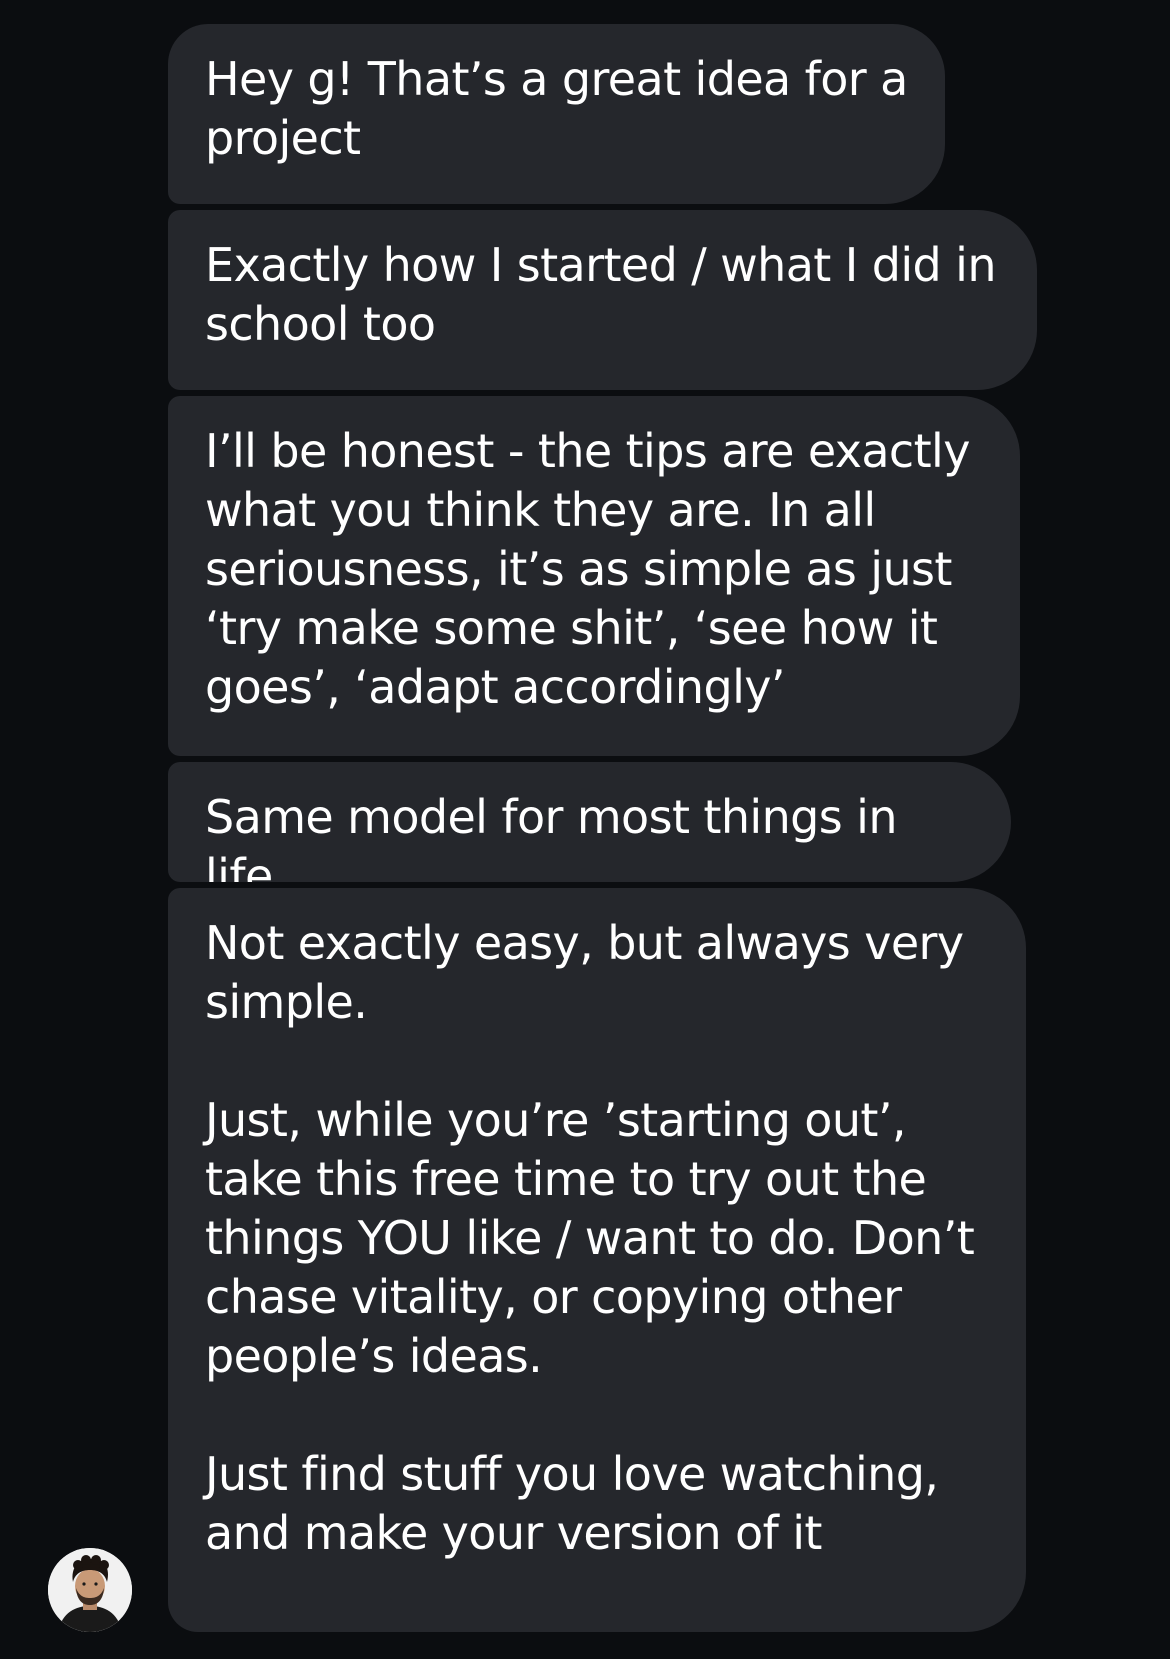 The width and height of the screenshot is (1170, 1659). Describe the element at coordinates (556, 114) in the screenshot. I see `message-bubble: Hey g! That’s a great idea for a project` at that location.